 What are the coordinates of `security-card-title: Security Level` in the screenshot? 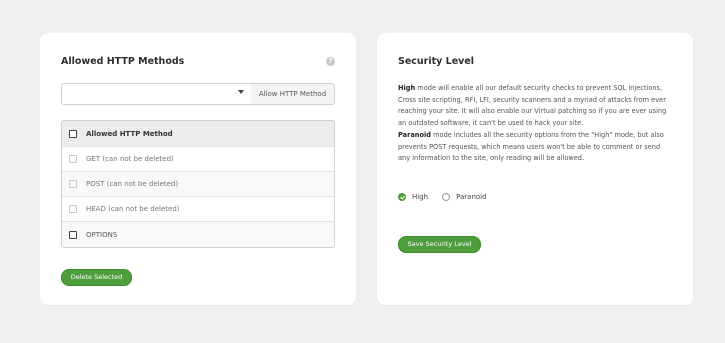 It's located at (436, 61).